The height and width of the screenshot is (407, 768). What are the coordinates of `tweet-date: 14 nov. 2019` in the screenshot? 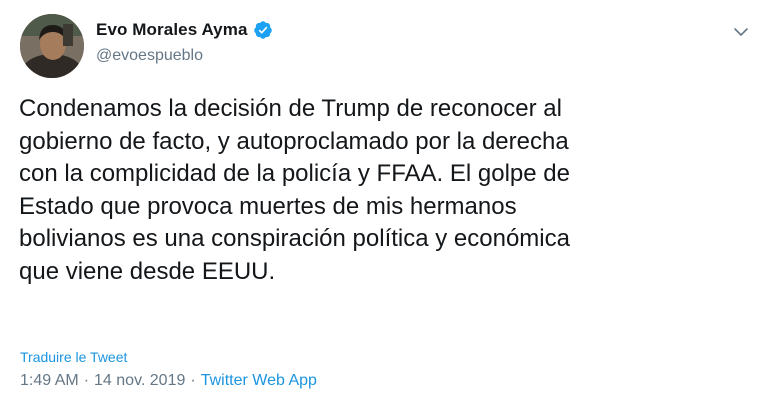 It's located at (139, 380).